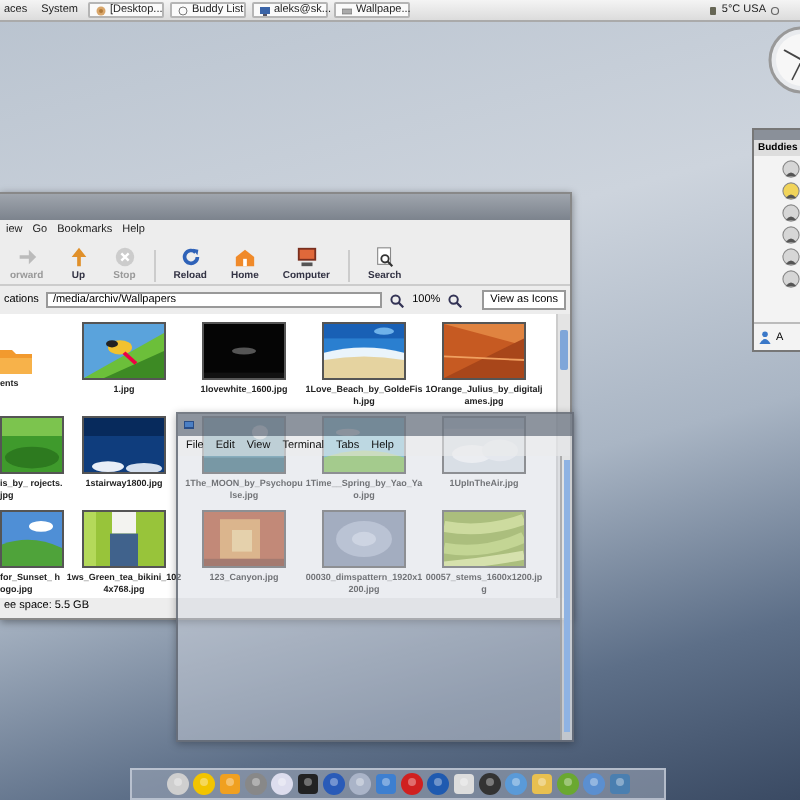 This screenshot has height=800, width=800. I want to click on terminal-icon, so click(189, 425).